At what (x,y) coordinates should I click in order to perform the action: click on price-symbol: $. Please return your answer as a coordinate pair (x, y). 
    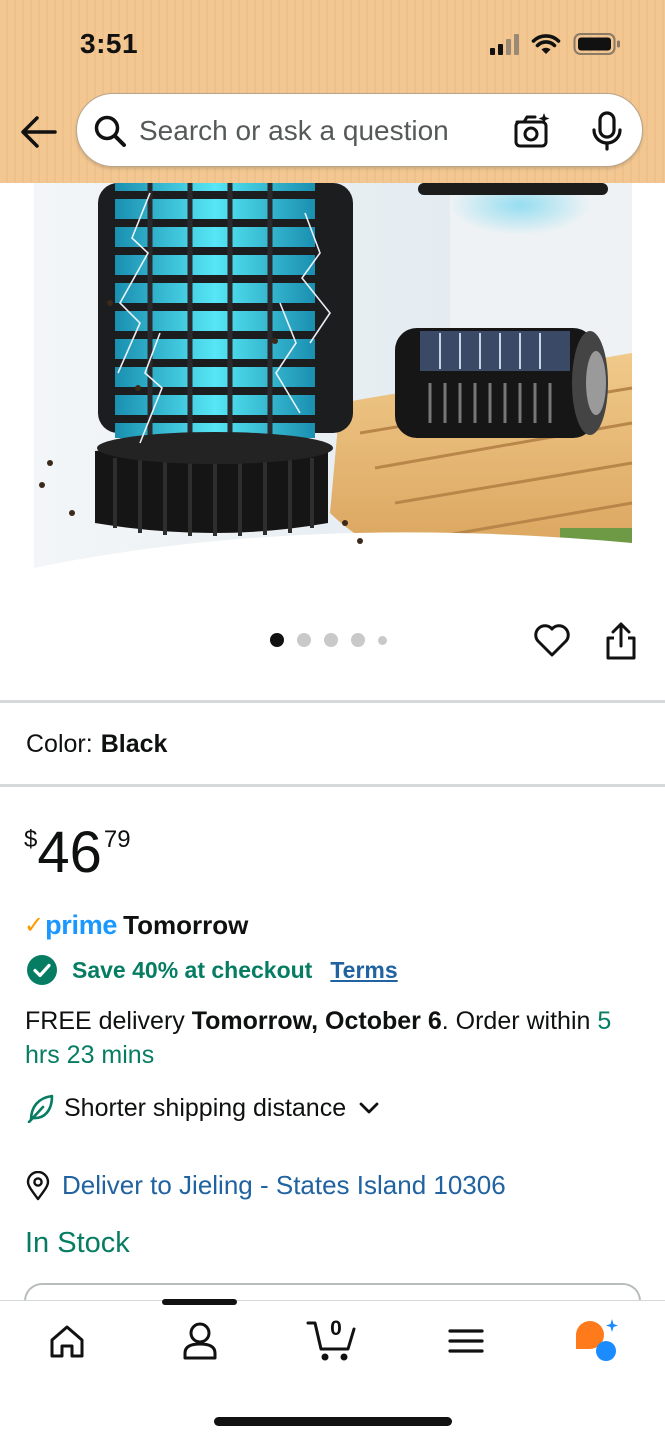
    Looking at the image, I should click on (31, 839).